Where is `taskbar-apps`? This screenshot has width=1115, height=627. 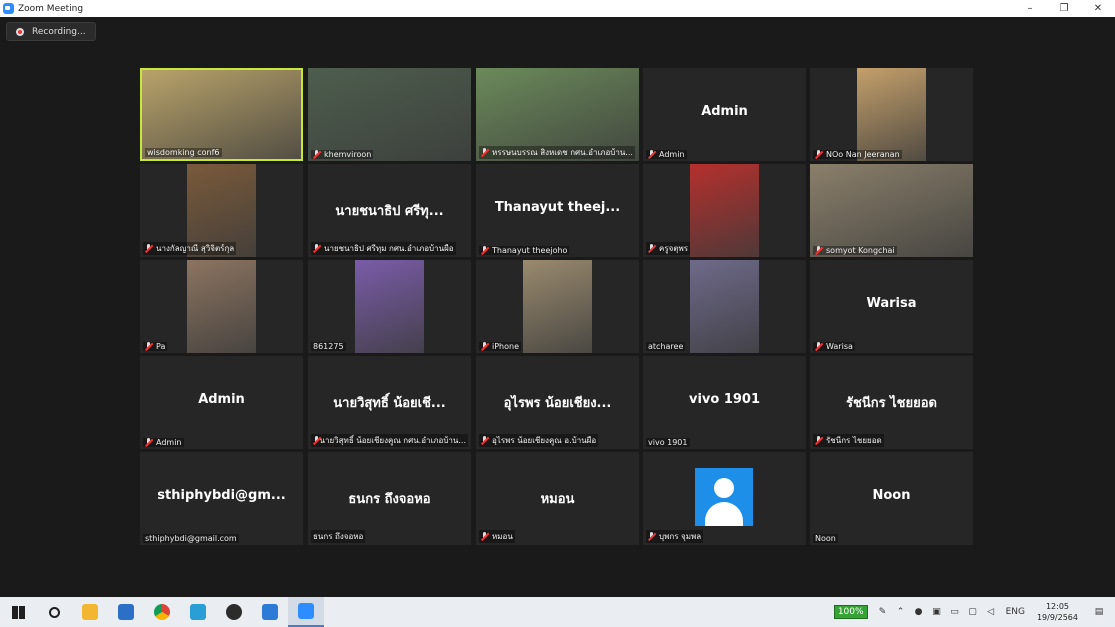
taskbar-apps is located at coordinates (162, 612).